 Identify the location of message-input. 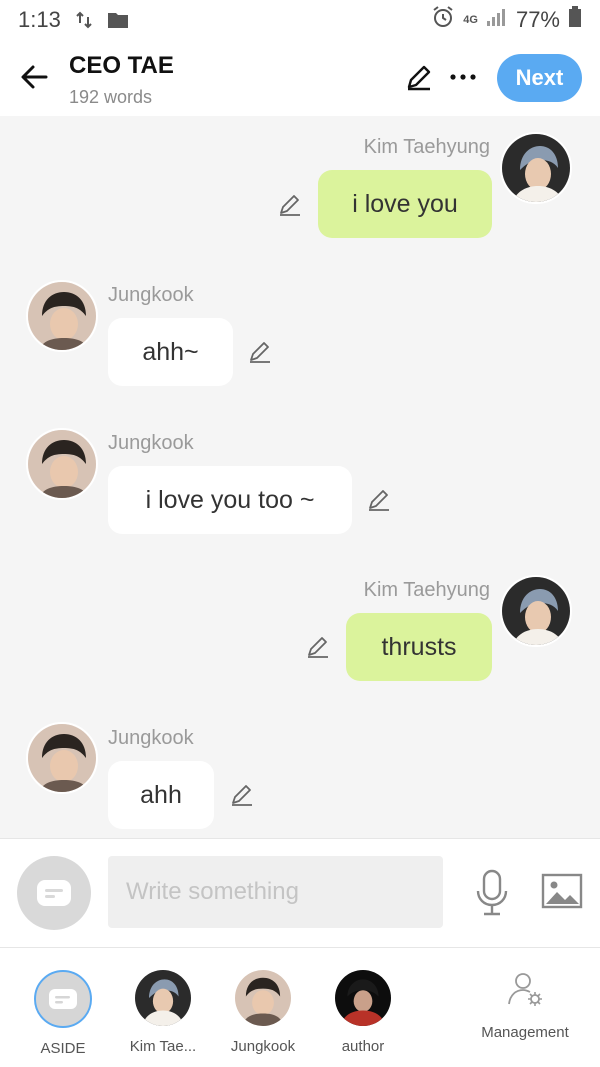
(275, 892).